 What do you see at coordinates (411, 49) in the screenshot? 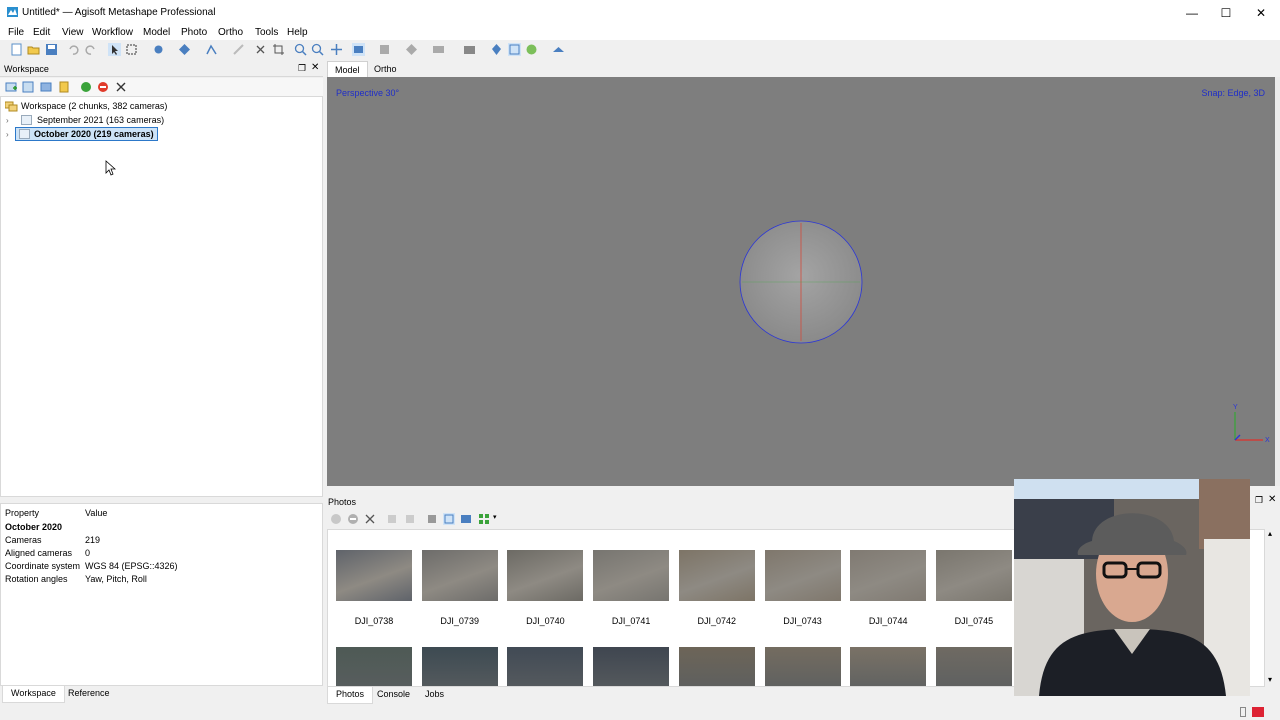
I see `show-model-icon` at bounding box center [411, 49].